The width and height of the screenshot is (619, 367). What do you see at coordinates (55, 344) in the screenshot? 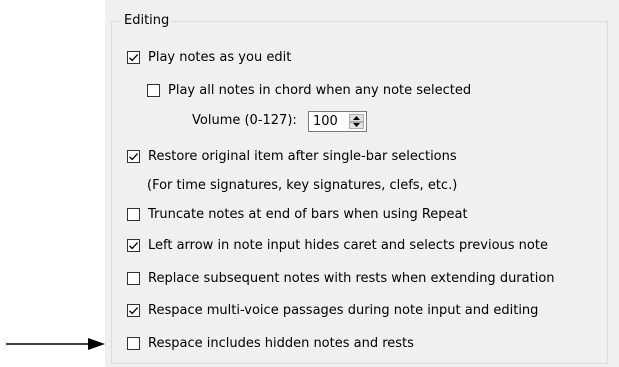
I see `right-arrow-icon` at bounding box center [55, 344].